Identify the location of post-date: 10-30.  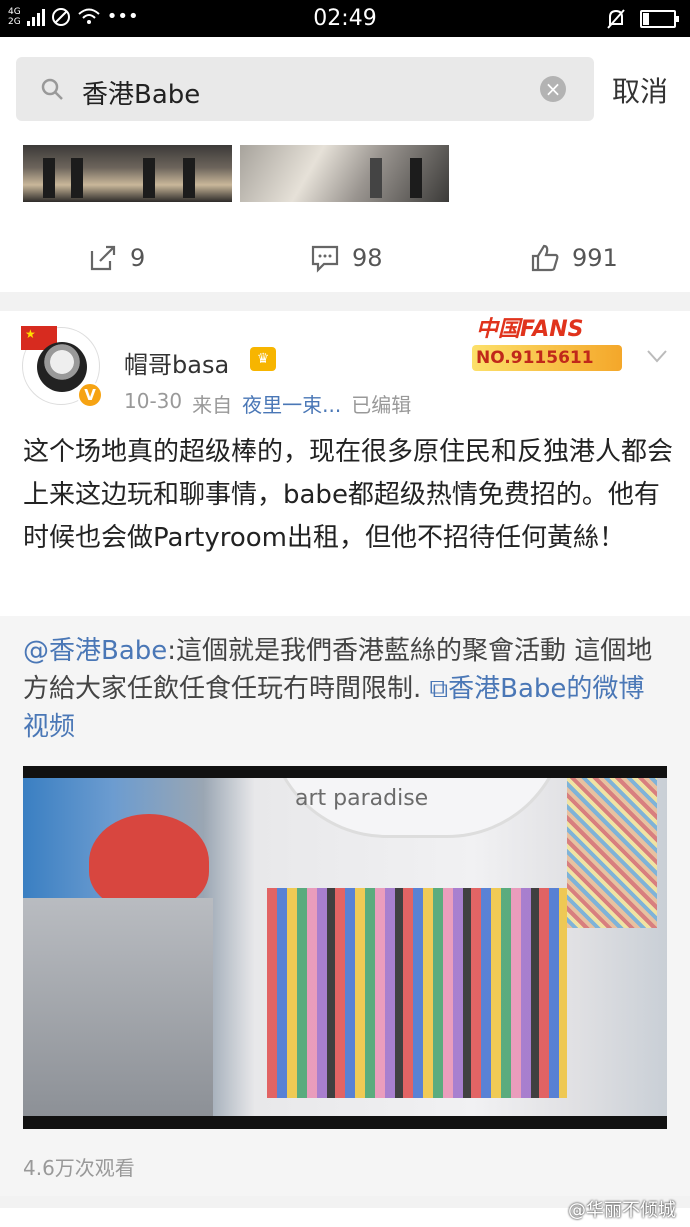
(153, 401).